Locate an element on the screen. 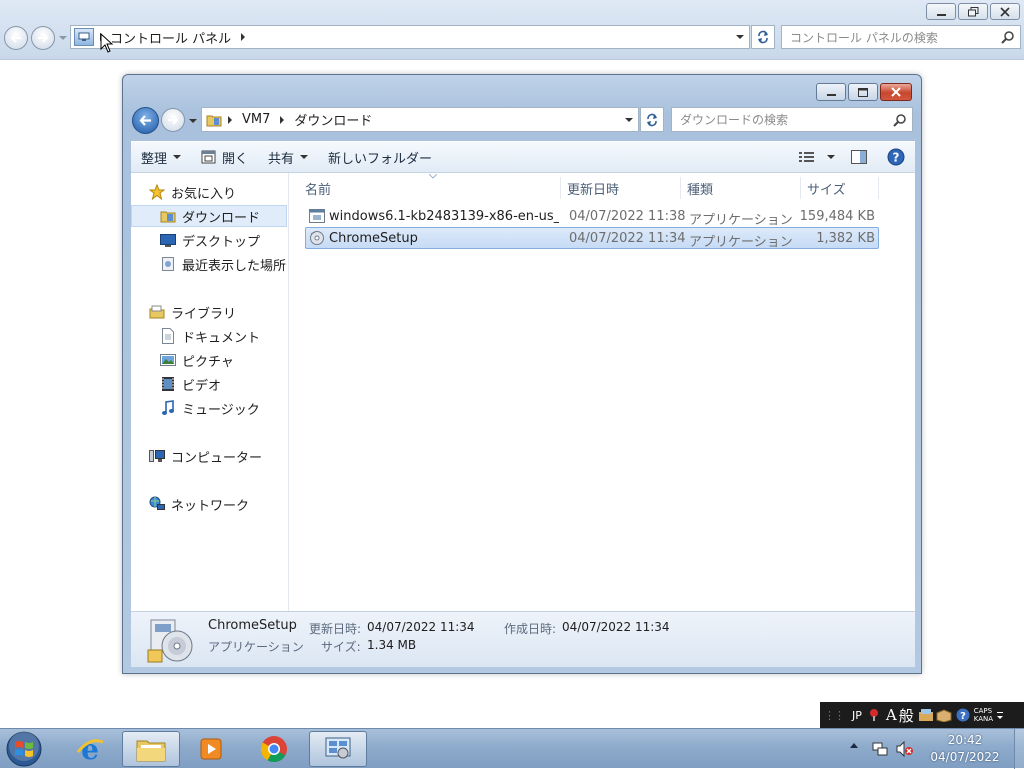 This screenshot has width=1024, height=769. recent-pages-dropdown is located at coordinates (63, 38).